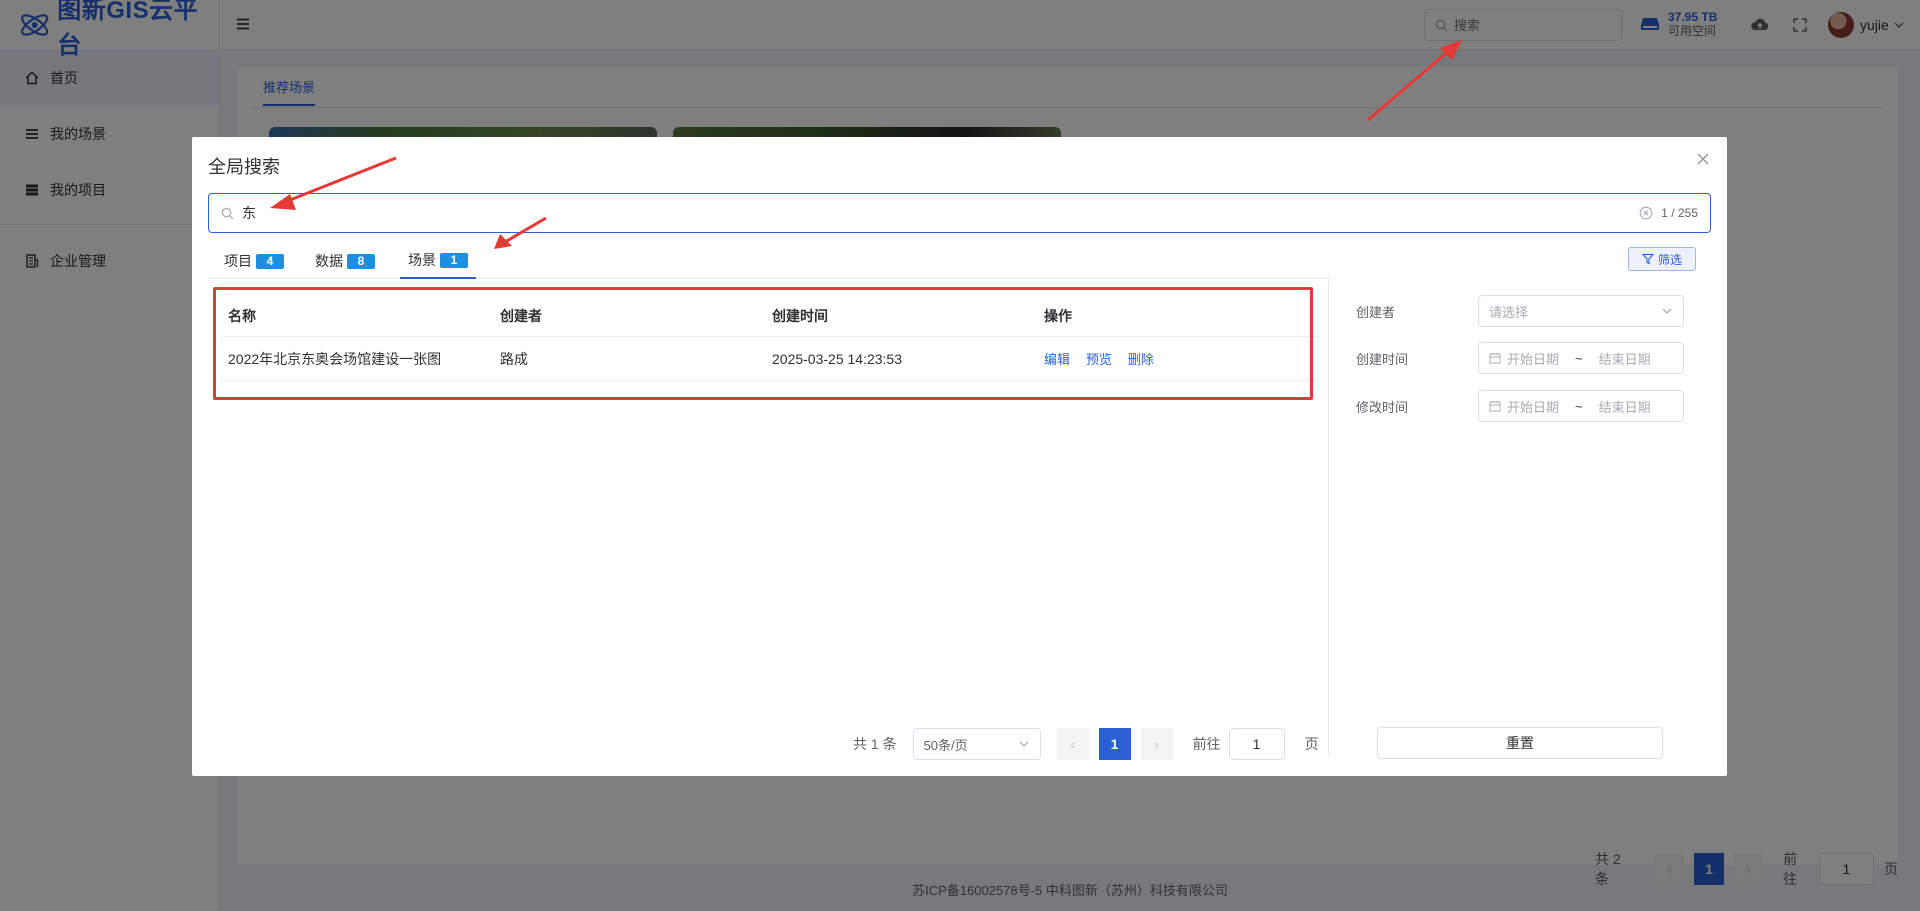 Image resolution: width=1920 pixels, height=911 pixels. Describe the element at coordinates (1646, 213) in the screenshot. I see `clear-icon` at that location.